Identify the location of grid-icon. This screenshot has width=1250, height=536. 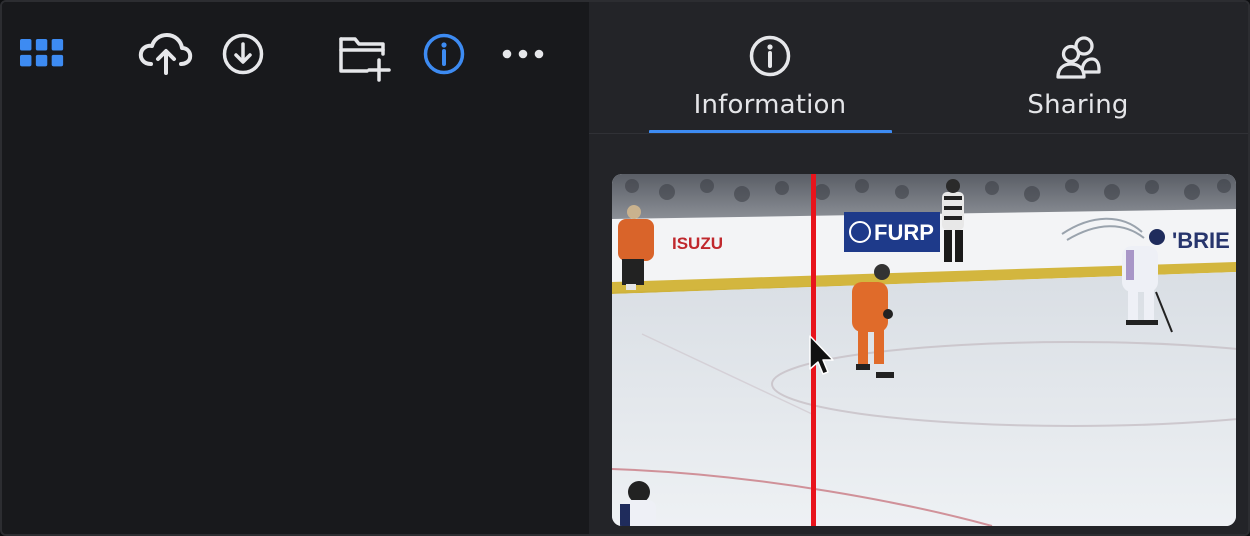
(42, 54).